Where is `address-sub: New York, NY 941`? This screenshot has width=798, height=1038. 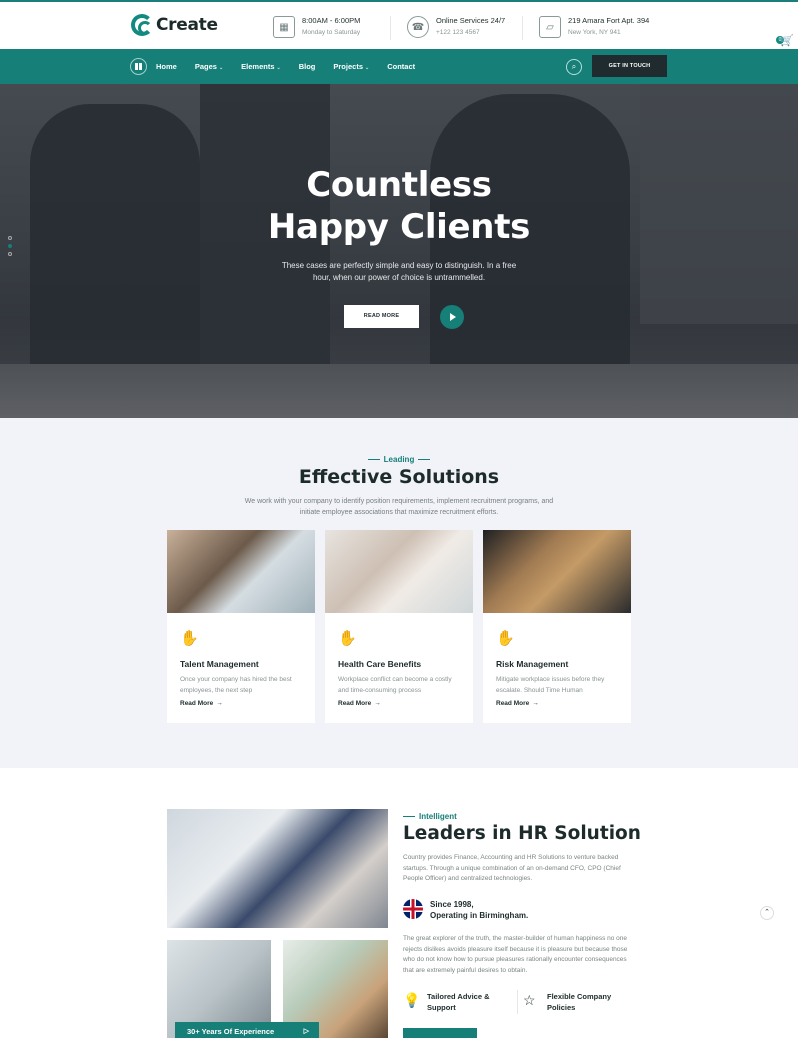 address-sub: New York, NY 941 is located at coordinates (594, 32).